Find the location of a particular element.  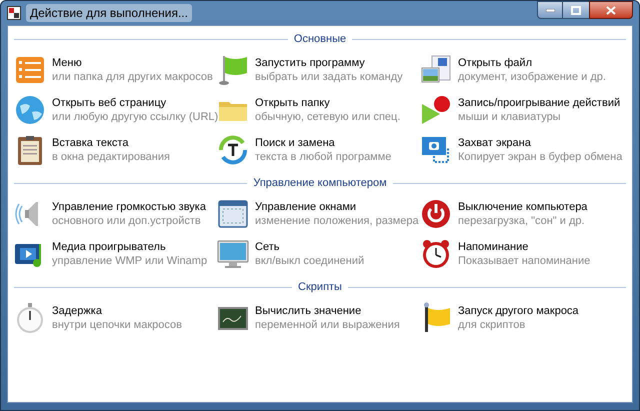

action-description: документ, изображение и др. is located at coordinates (532, 77).